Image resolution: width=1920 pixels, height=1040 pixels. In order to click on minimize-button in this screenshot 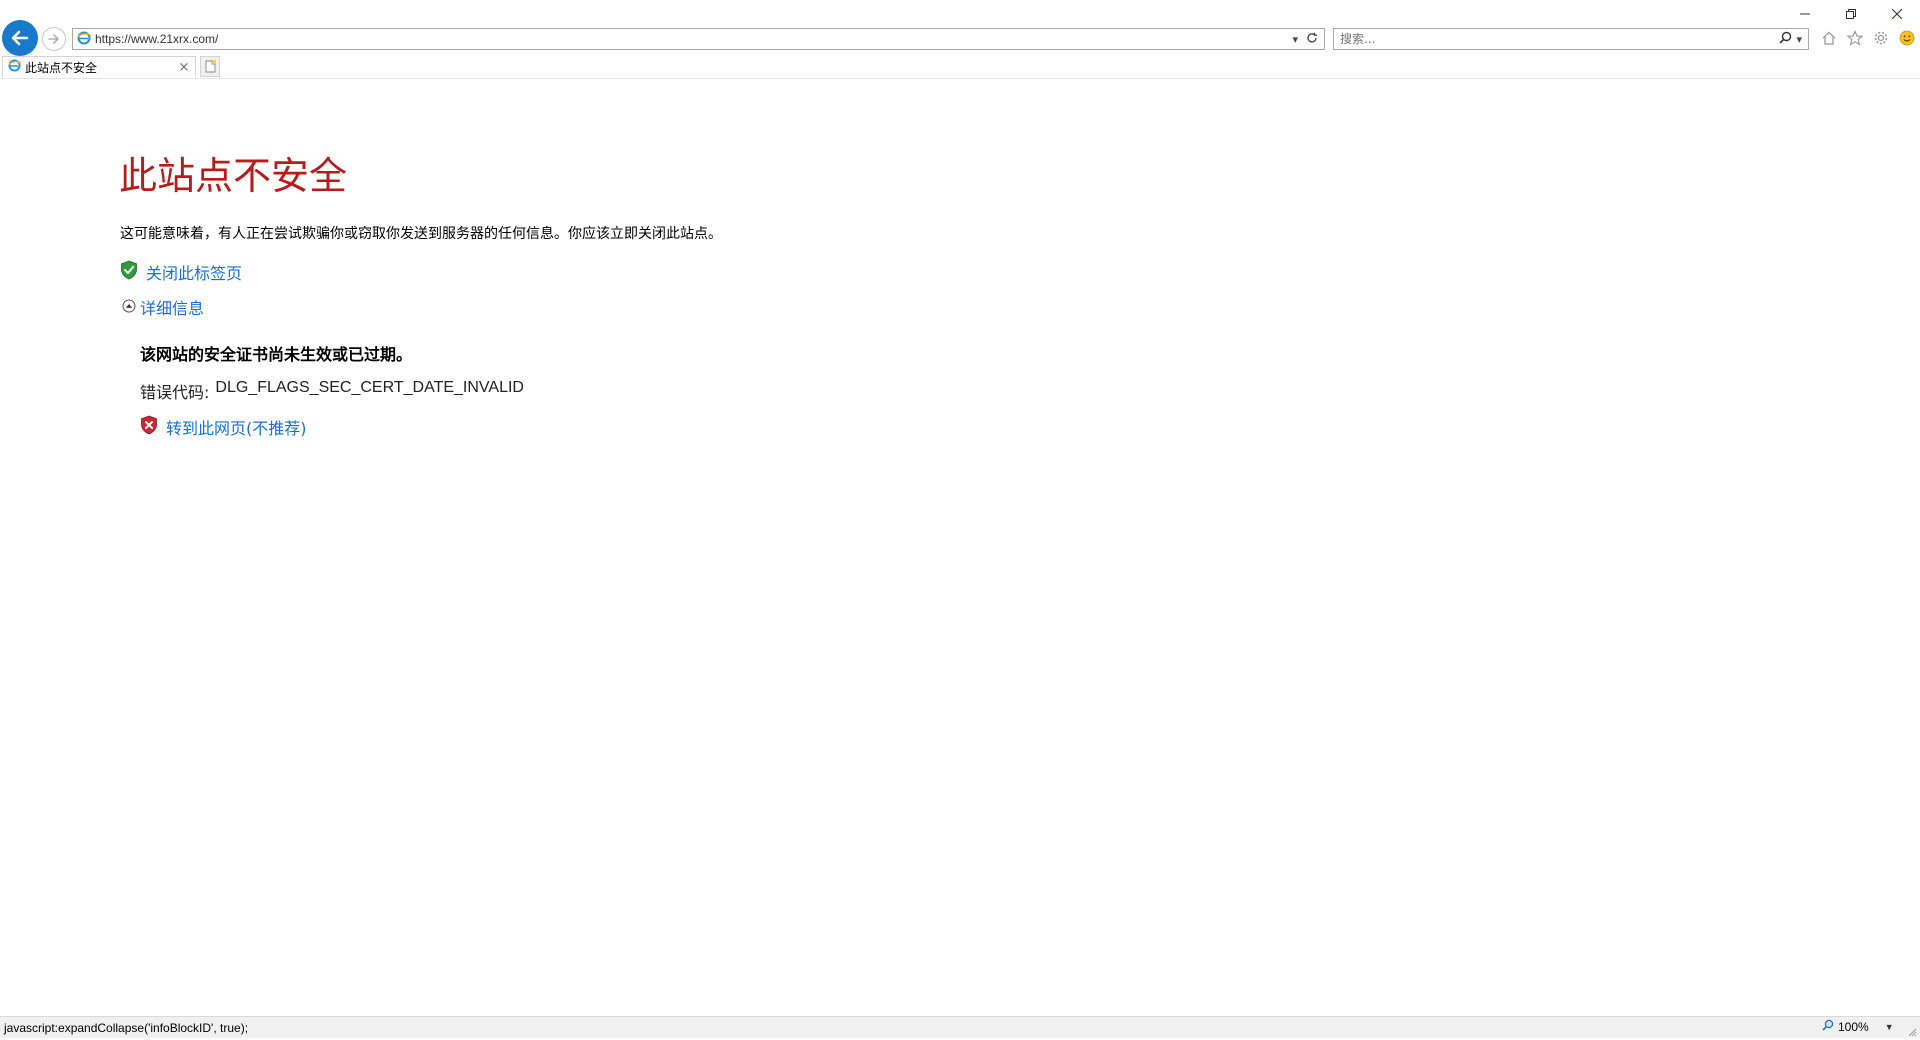, I will do `click(1805, 14)`.